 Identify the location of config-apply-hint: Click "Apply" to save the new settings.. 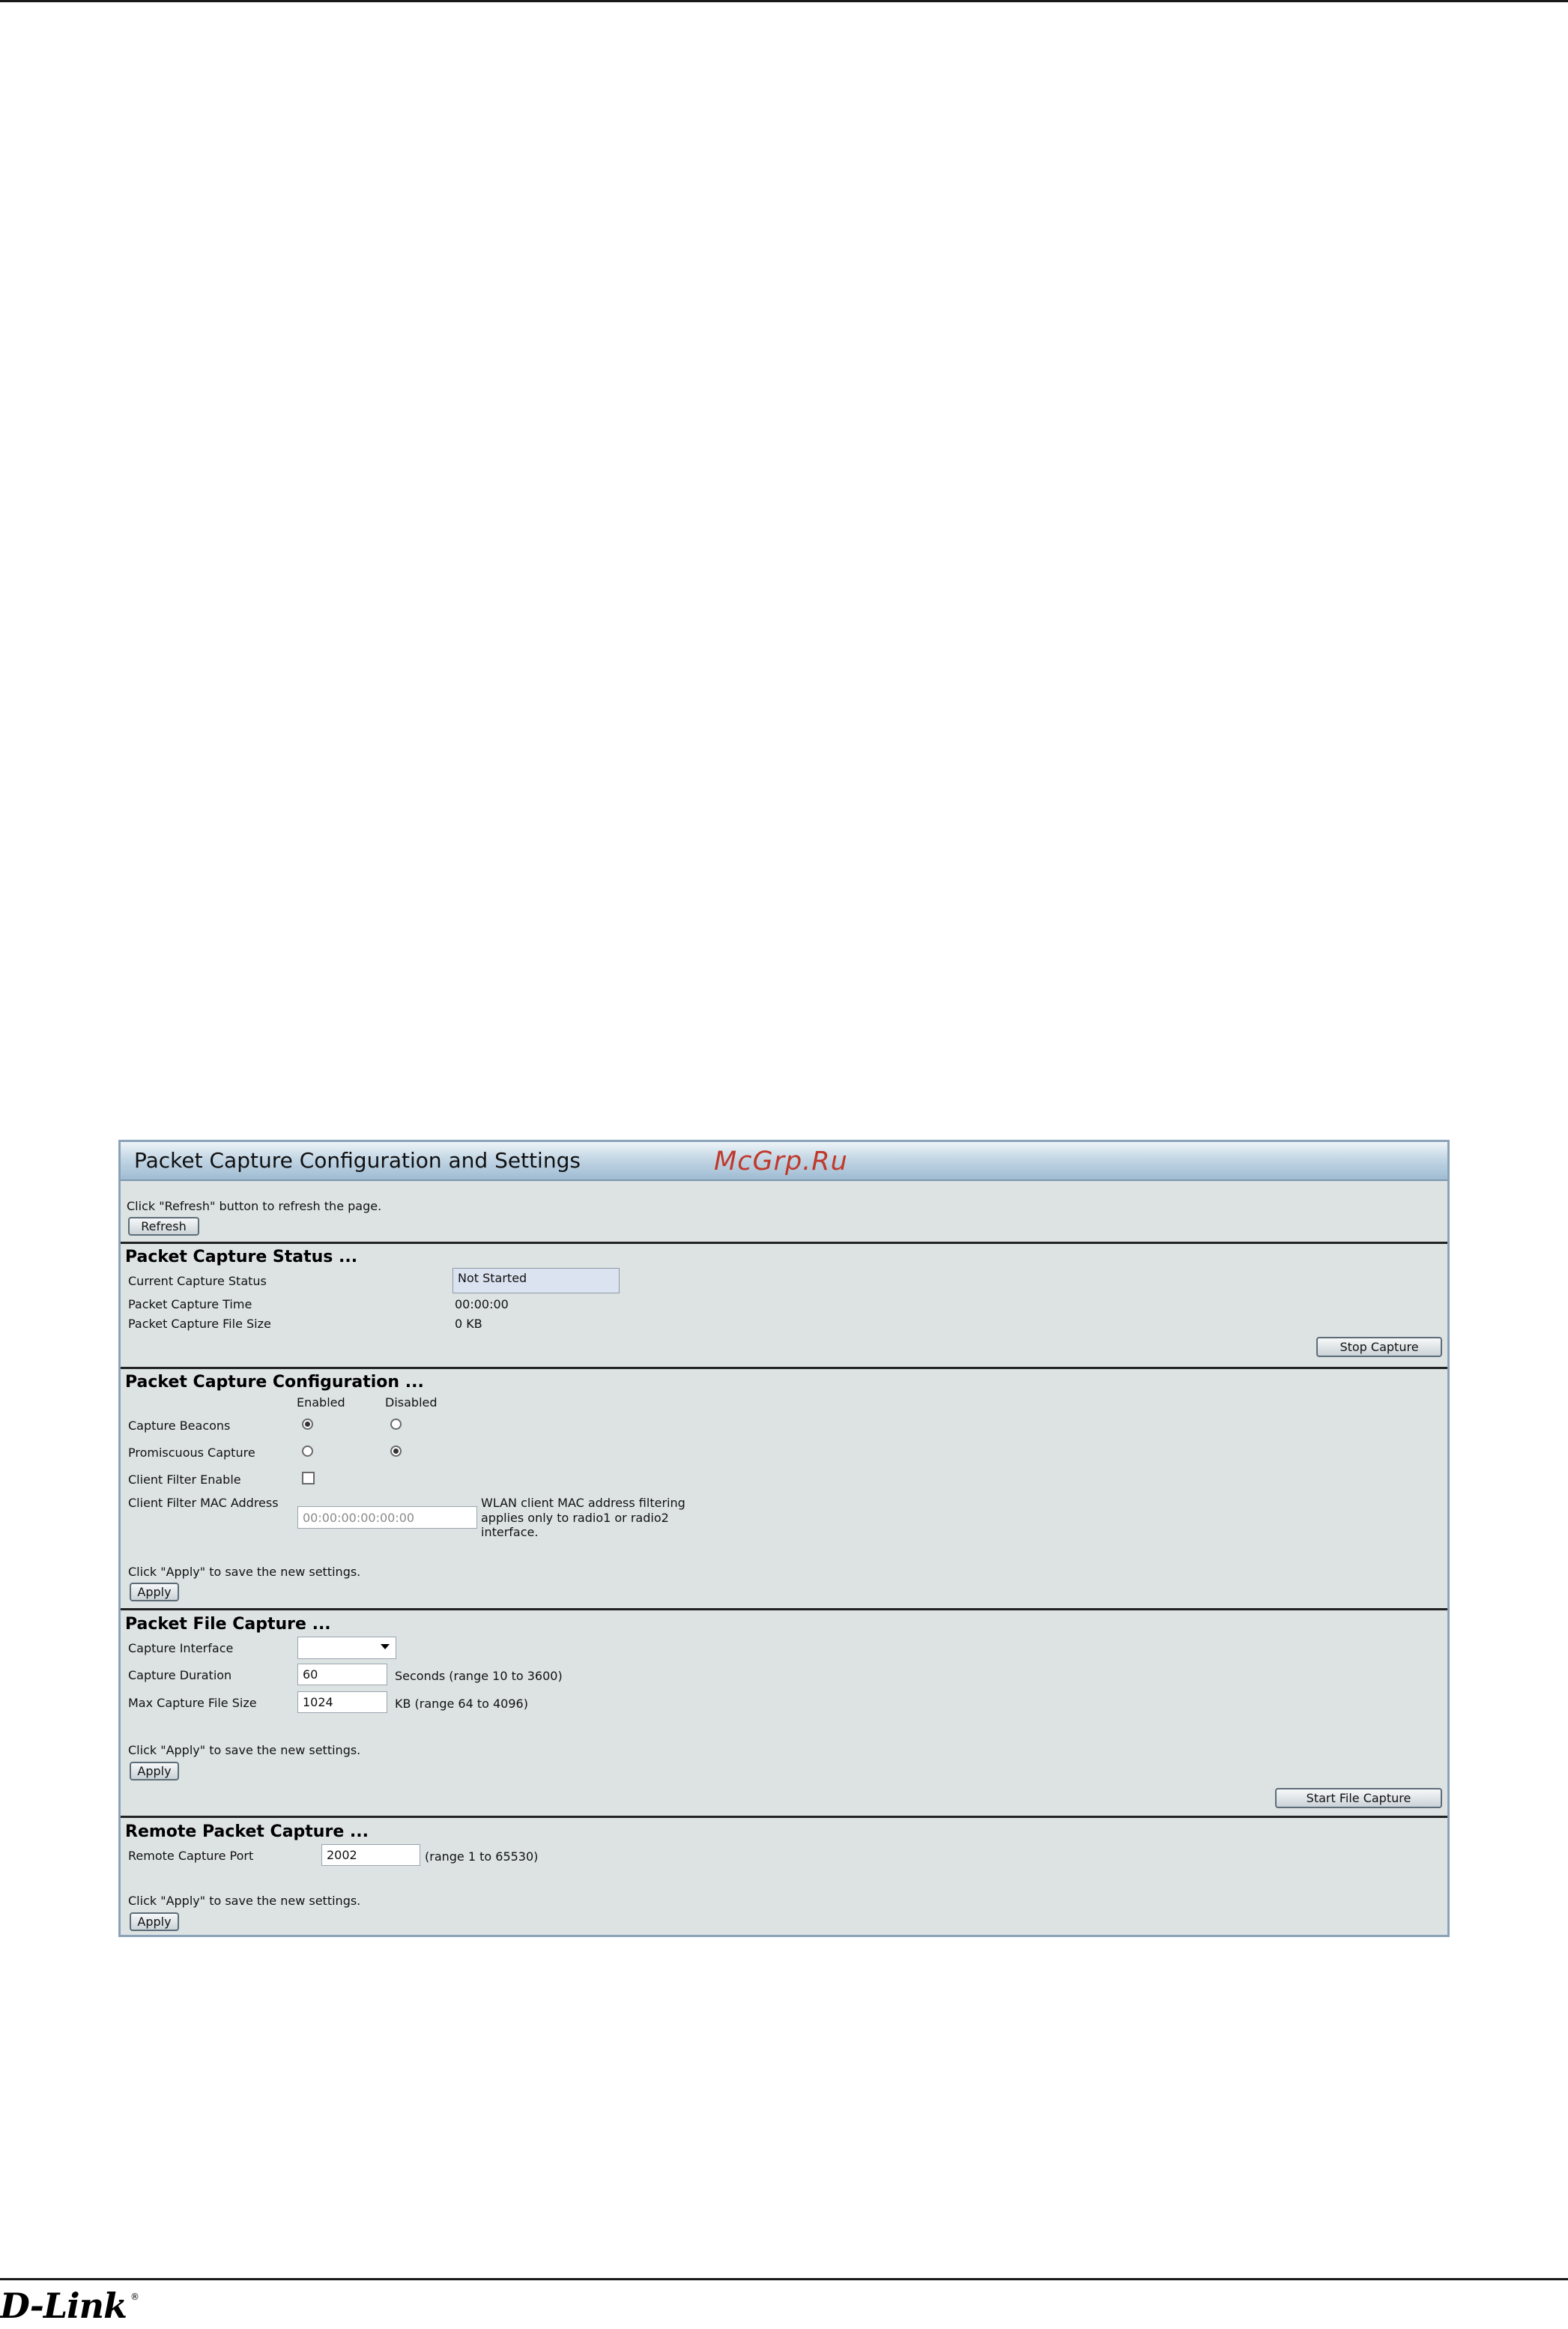
(244, 1572).